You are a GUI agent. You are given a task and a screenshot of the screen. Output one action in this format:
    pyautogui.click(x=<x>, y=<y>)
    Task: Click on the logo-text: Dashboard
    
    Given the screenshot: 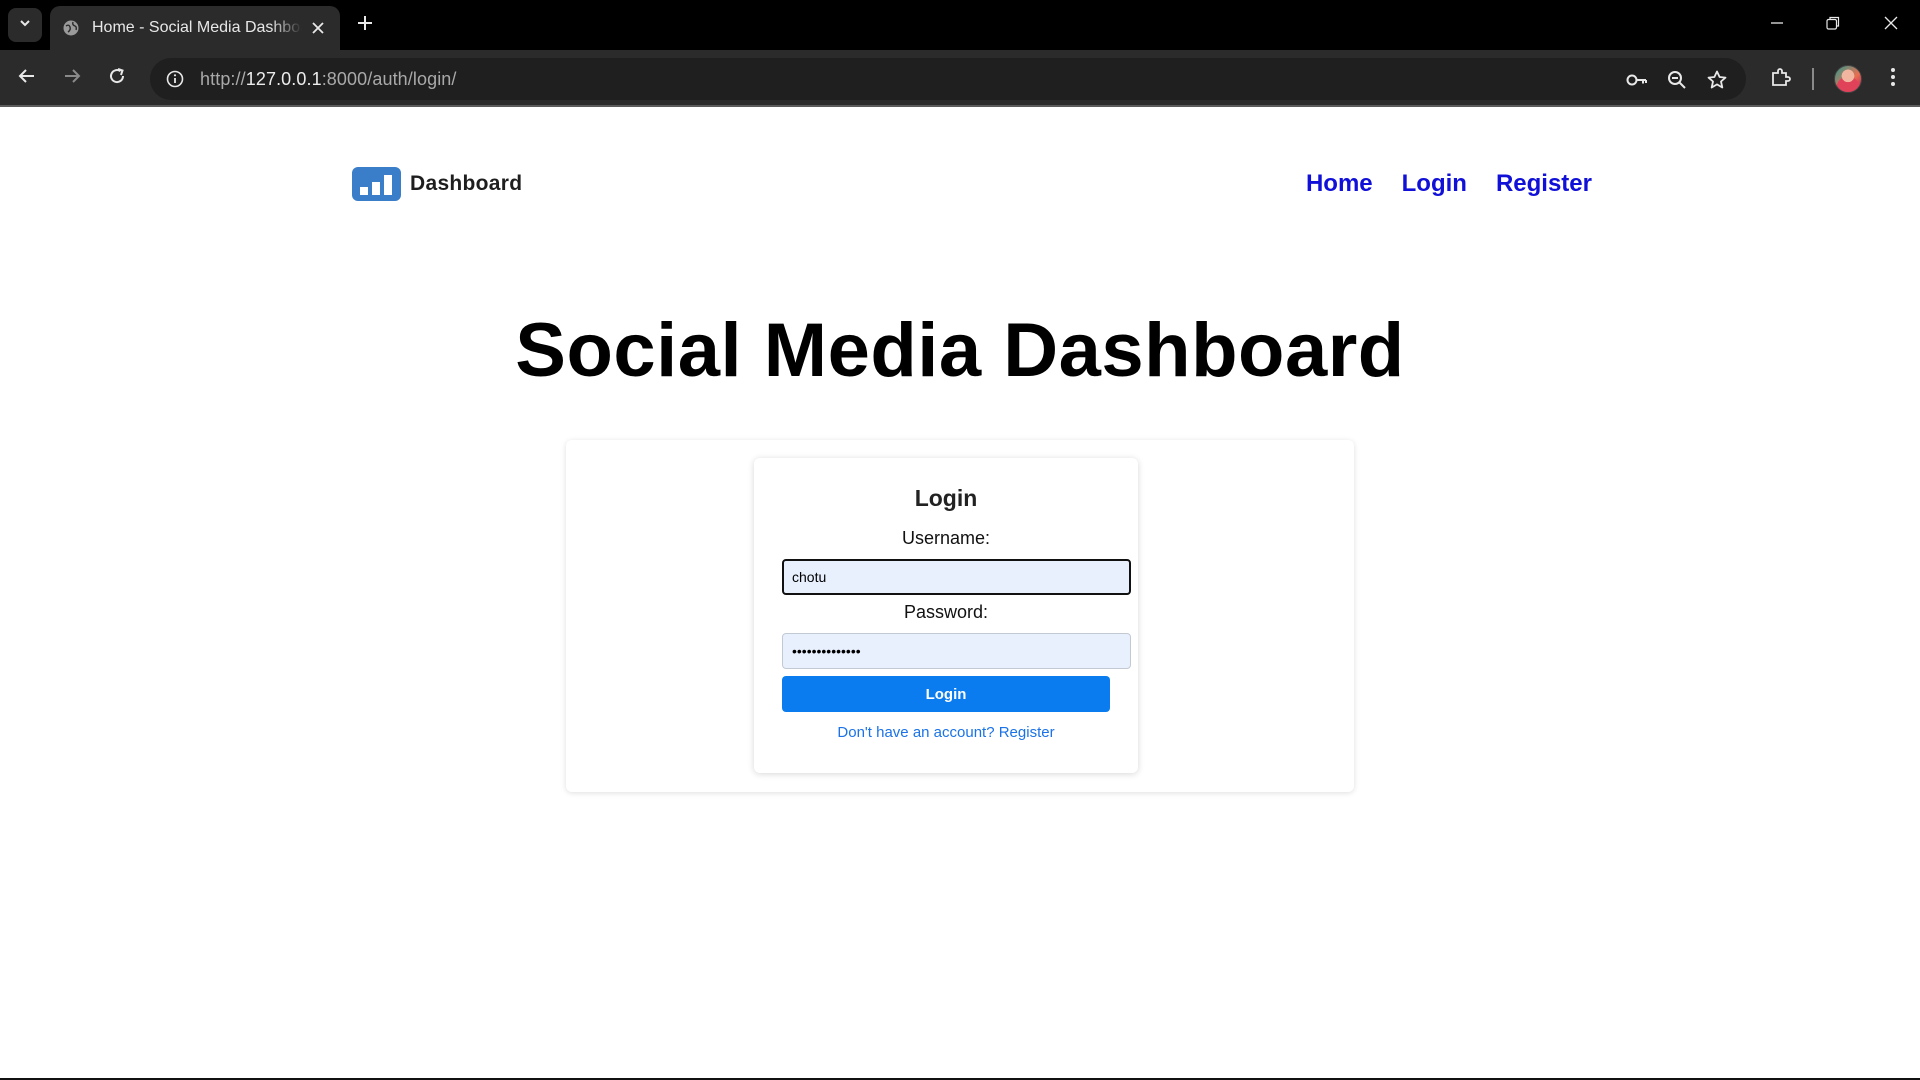 What is the action you would take?
    pyautogui.click(x=466, y=183)
    